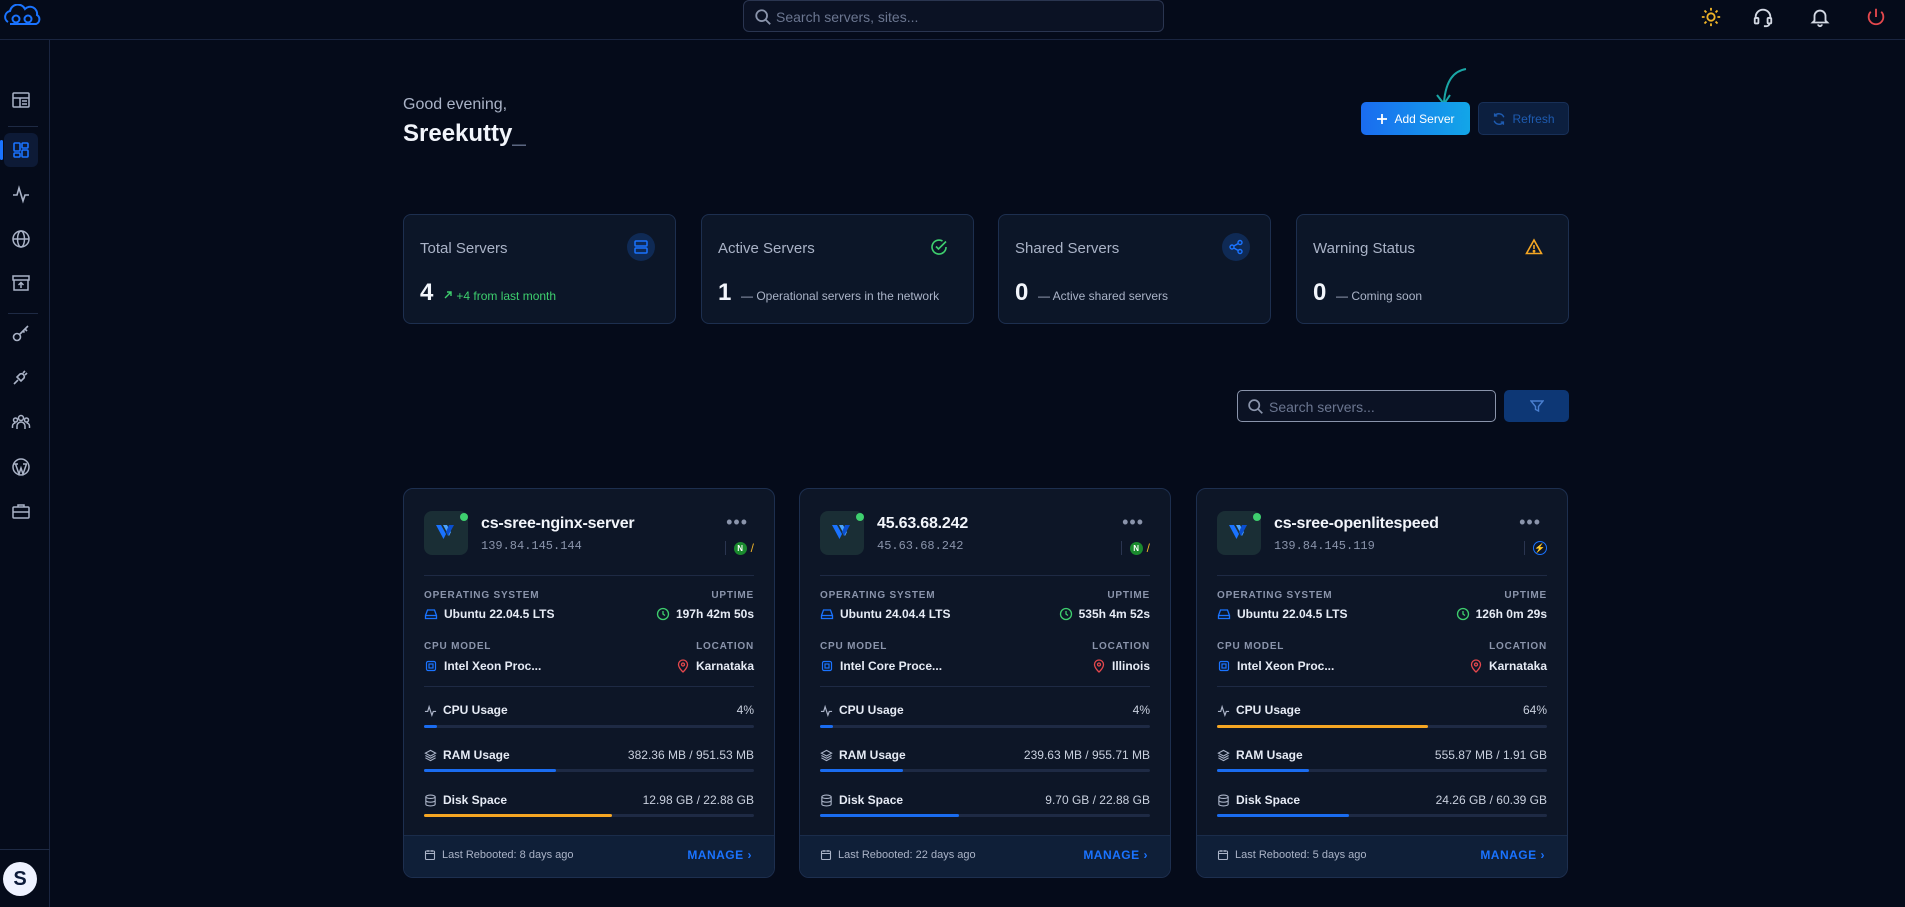 Image resolution: width=1905 pixels, height=907 pixels. I want to click on power-icon, so click(1876, 17).